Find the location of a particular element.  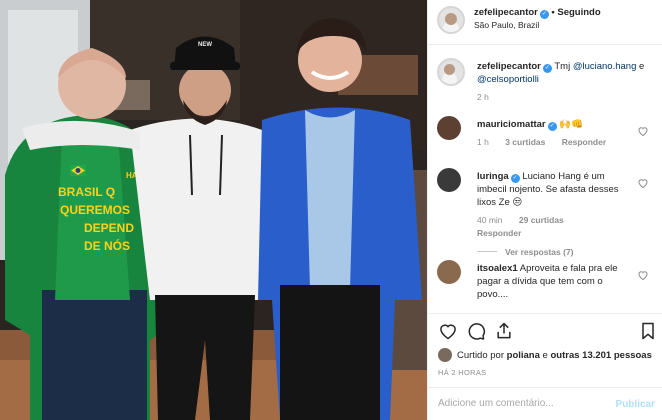

caption-connector: e is located at coordinates (642, 66).